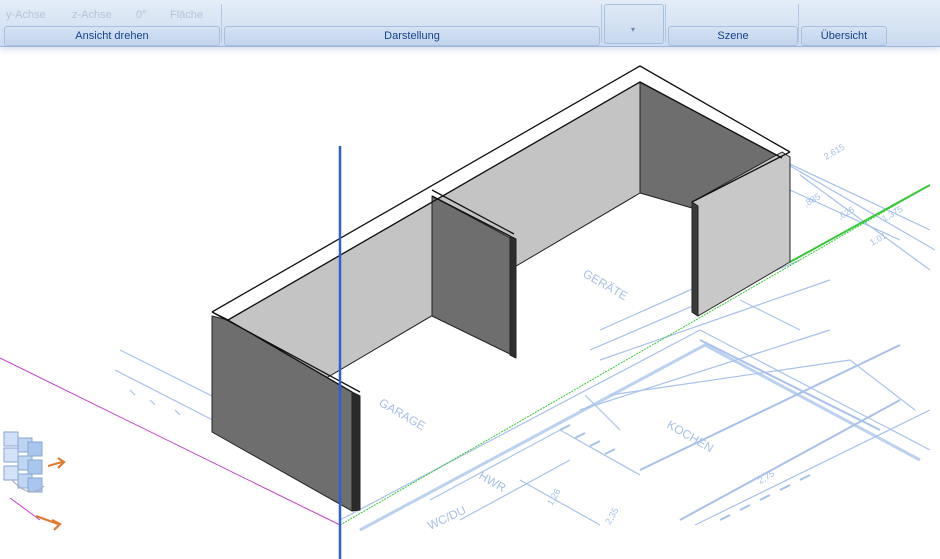 This screenshot has height=559, width=940. I want to click on group-rotate-view: Ansicht drehen, so click(112, 36).